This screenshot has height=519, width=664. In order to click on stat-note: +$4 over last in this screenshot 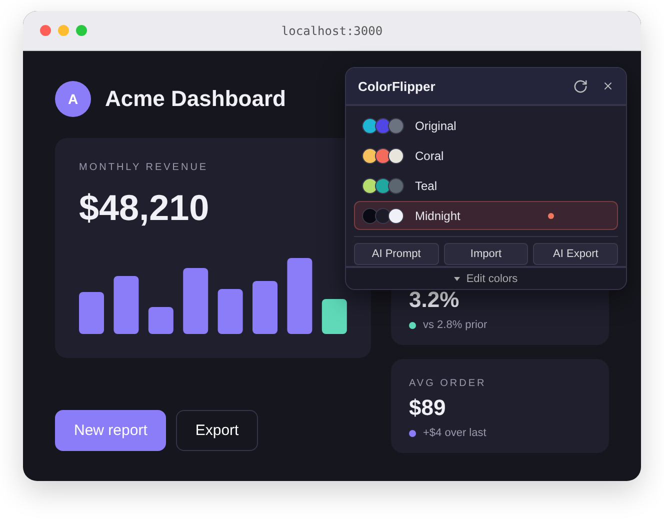, I will do `click(454, 433)`.